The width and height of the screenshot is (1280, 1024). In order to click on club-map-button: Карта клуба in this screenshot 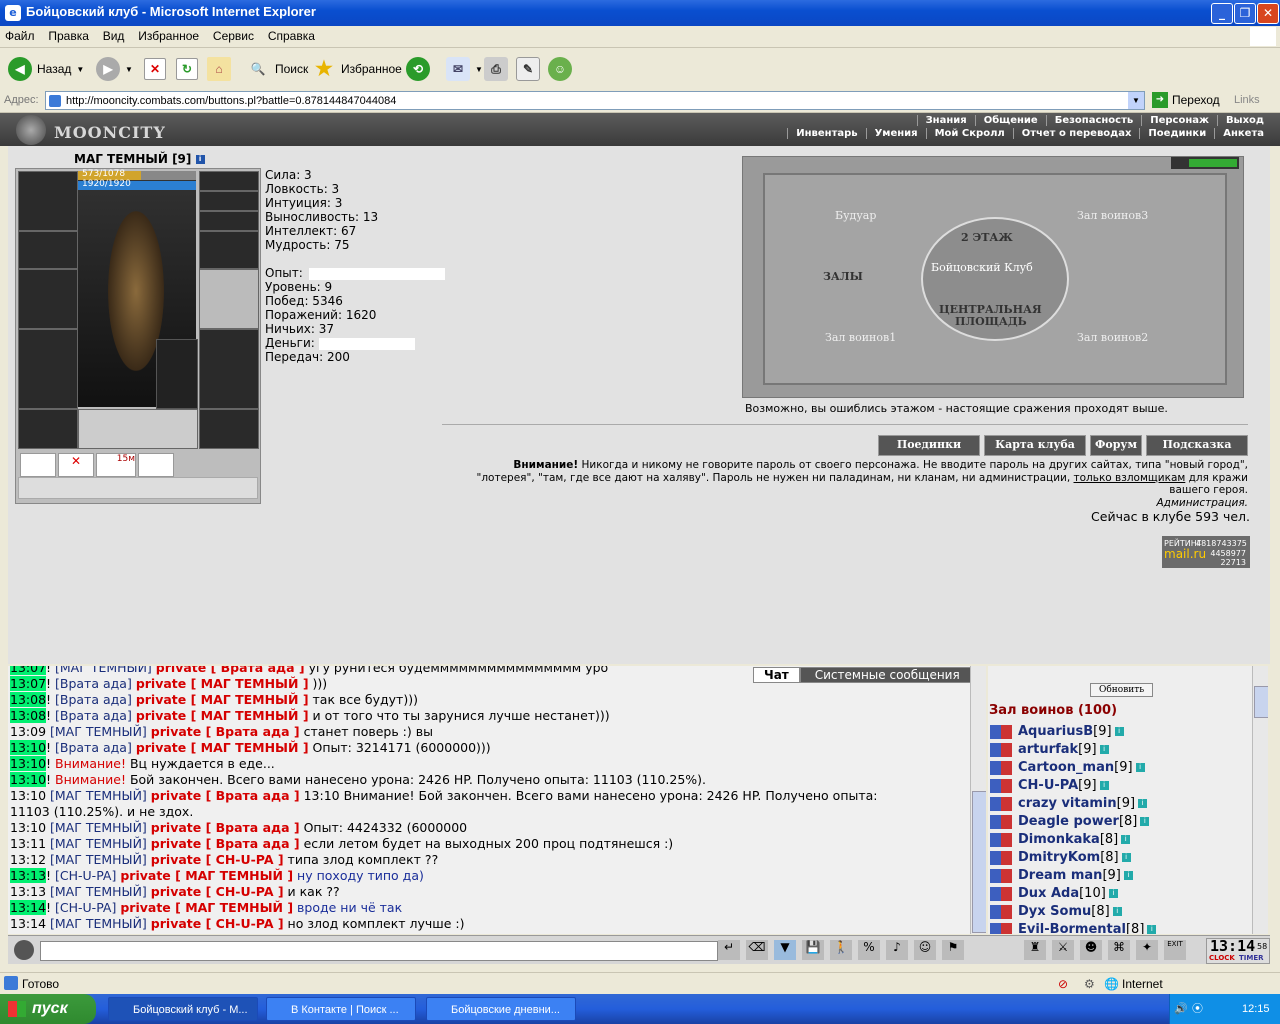, I will do `click(1035, 445)`.